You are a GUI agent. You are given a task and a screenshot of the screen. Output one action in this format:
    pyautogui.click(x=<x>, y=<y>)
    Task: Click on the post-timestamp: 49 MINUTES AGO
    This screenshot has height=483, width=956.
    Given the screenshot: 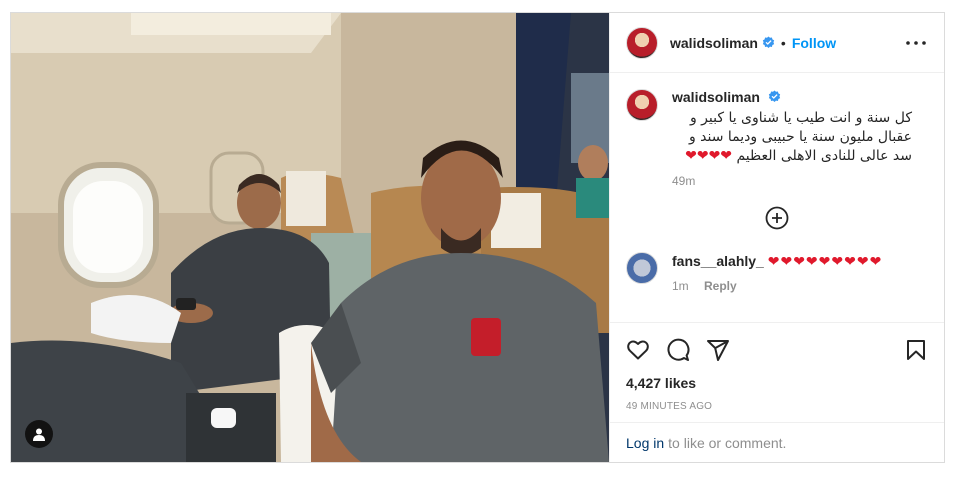 What is the action you would take?
    pyautogui.click(x=777, y=406)
    